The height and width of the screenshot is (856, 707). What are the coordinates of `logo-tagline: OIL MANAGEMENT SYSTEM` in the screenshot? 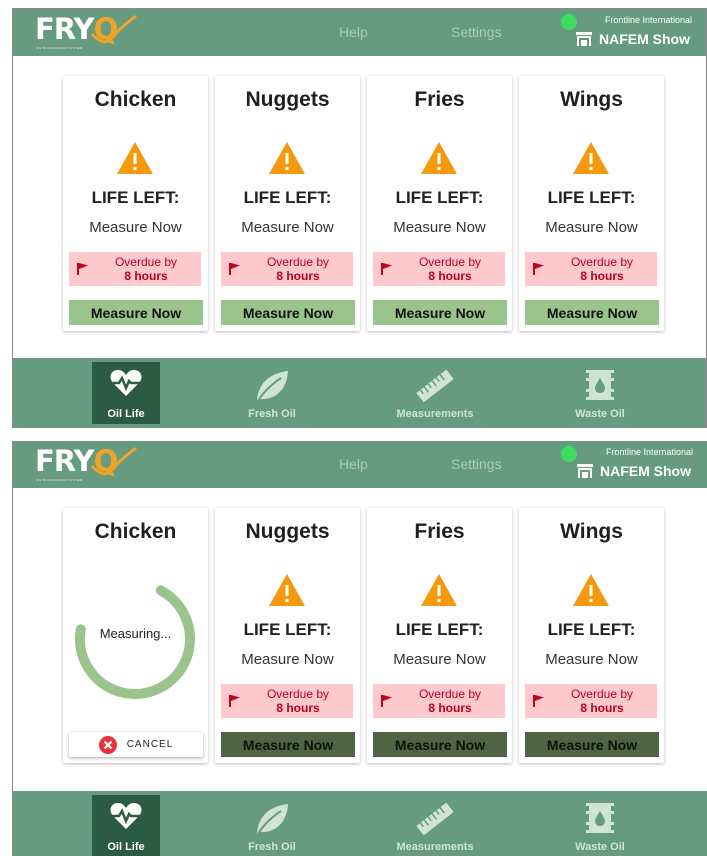 It's located at (59, 48).